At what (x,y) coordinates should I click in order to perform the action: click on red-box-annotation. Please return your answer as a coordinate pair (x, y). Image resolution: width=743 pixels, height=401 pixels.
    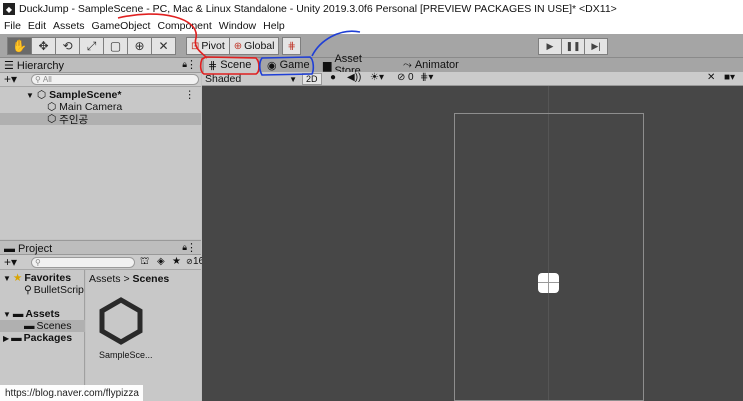
    Looking at the image, I should click on (229, 65).